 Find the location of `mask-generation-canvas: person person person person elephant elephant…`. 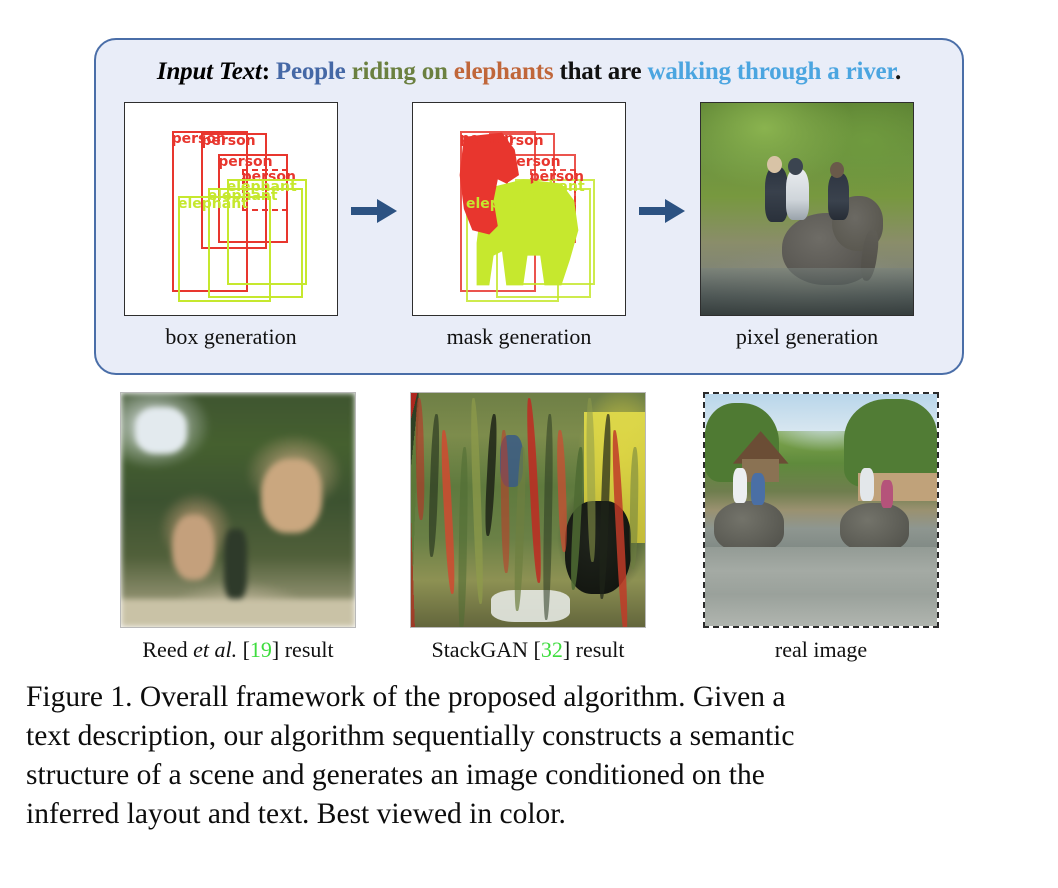

mask-generation-canvas: person person person person elephant elephant… is located at coordinates (519, 209).